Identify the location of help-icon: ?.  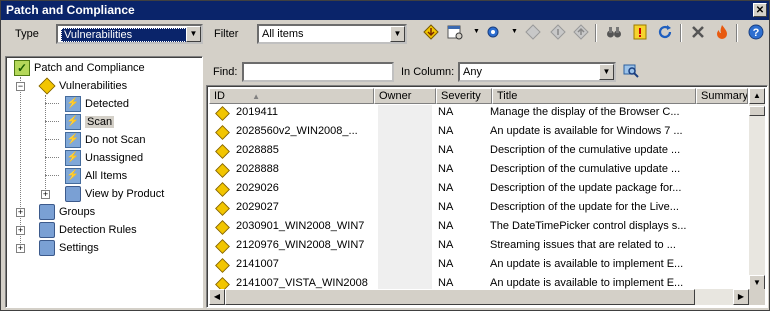
(756, 32).